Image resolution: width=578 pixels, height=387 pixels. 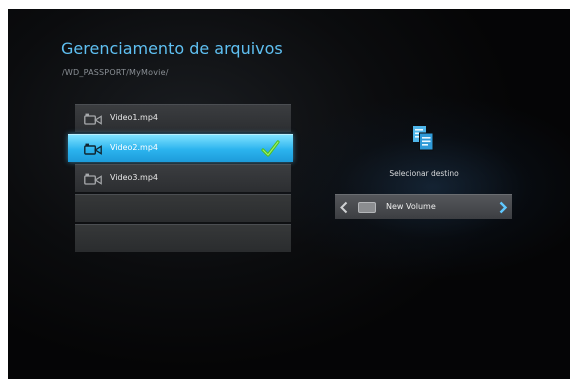 I want to click on checkmark-icon, so click(x=270, y=148).